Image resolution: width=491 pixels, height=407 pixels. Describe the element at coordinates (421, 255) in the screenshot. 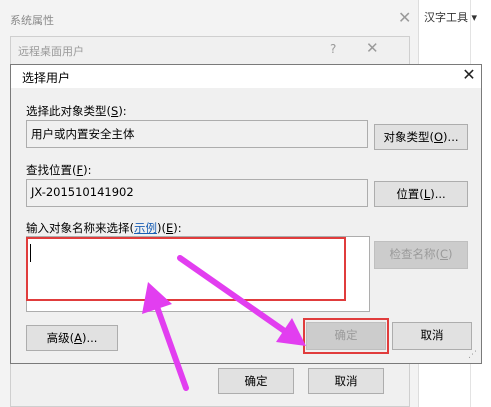

I see `check-names-button: 检查名称(C)` at that location.